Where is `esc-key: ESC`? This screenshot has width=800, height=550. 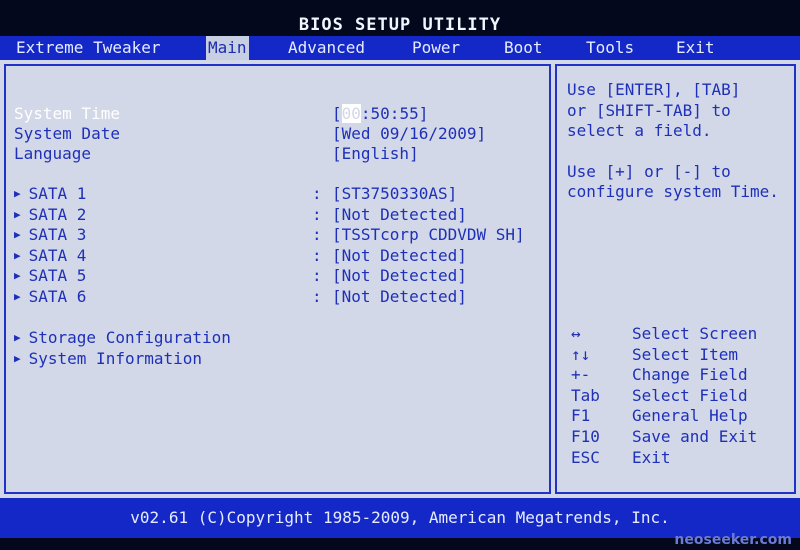 esc-key: ESC is located at coordinates (585, 457).